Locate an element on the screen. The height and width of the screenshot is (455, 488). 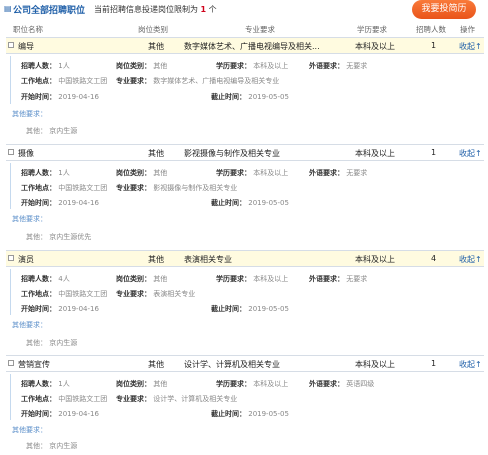
top-bar: ▤ 公司全部招聘职位 当前招聘信息投递岗位限制为 1 个 我要投简历 is located at coordinates (244, 11).